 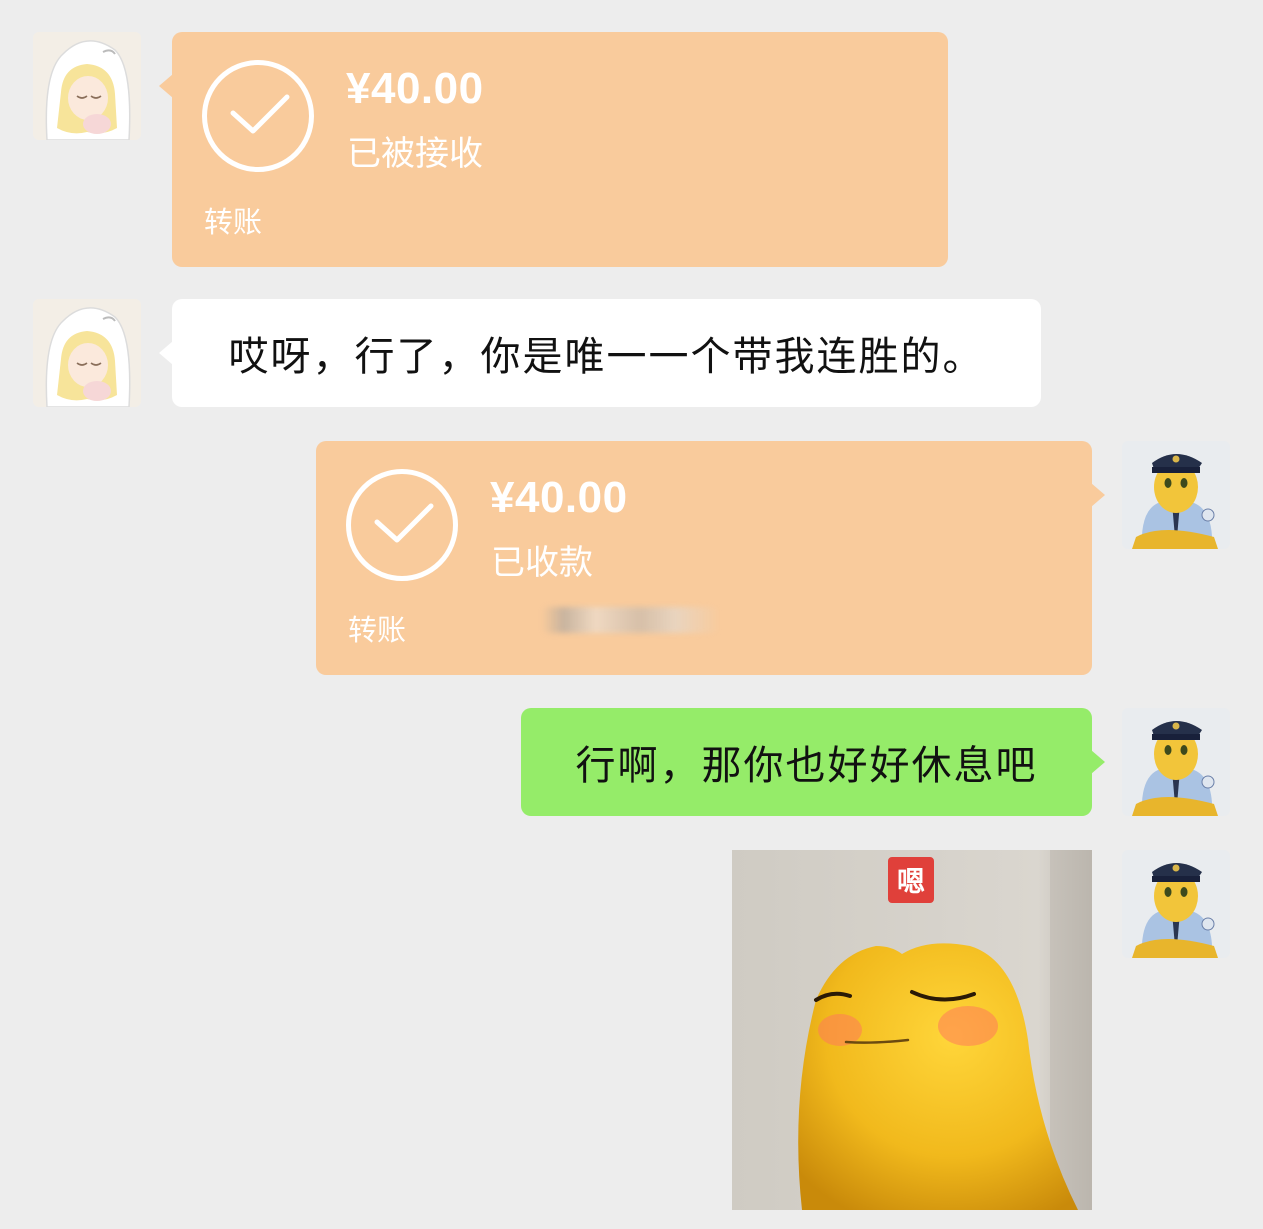 I want to click on message-bubble-outgoing: 行啊，那你也好好休息吧, so click(x=813, y=762).